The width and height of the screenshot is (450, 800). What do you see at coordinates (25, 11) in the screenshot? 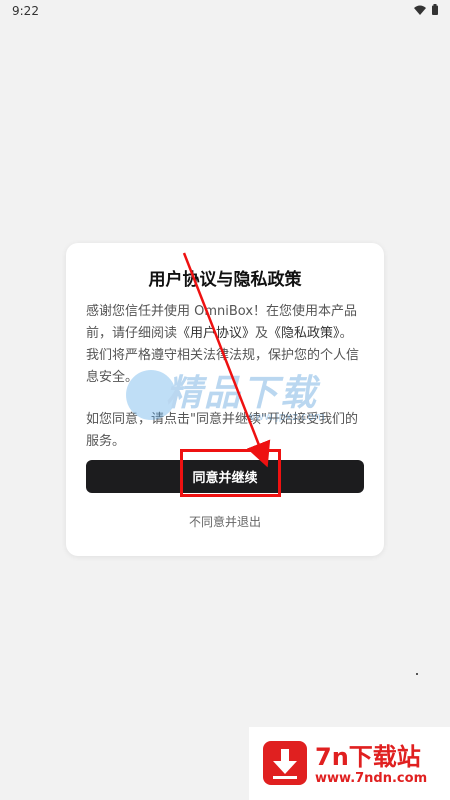
I see `status-time: 9:22` at bounding box center [25, 11].